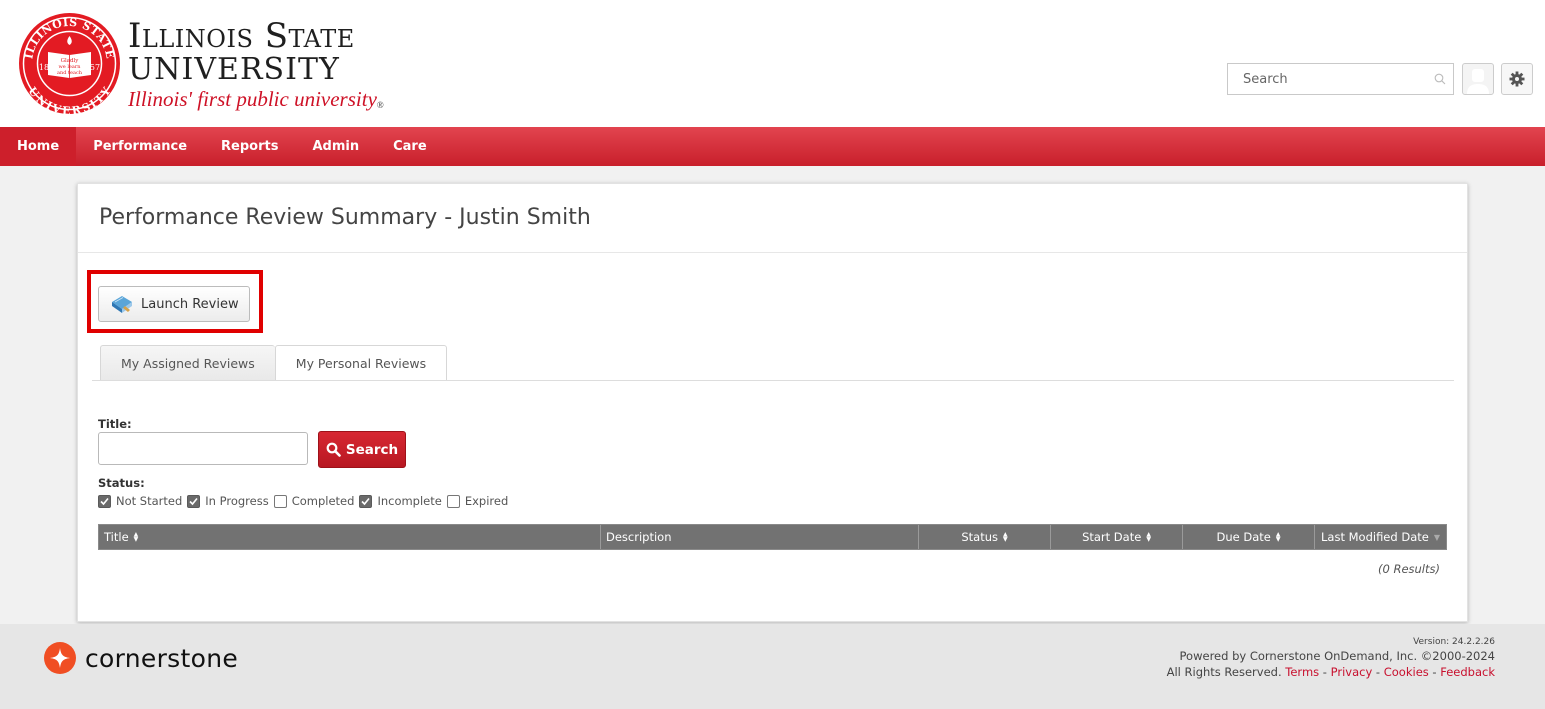 The image size is (1545, 709). Describe the element at coordinates (249, 146) in the screenshot. I see `nav-item-reports: Reports` at that location.